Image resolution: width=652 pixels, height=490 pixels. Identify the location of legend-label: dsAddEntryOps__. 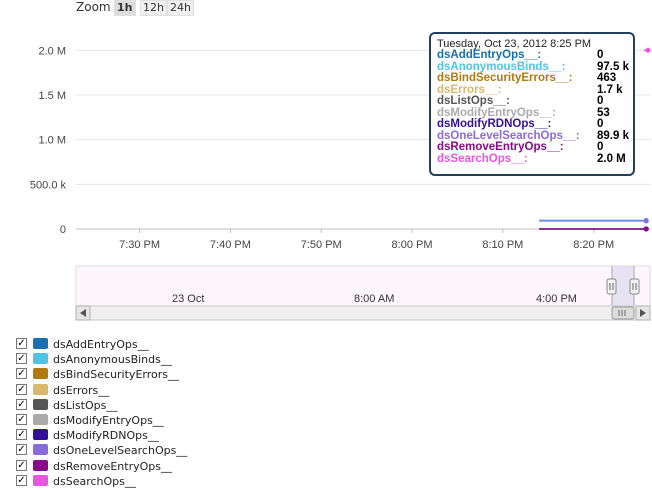
(101, 344).